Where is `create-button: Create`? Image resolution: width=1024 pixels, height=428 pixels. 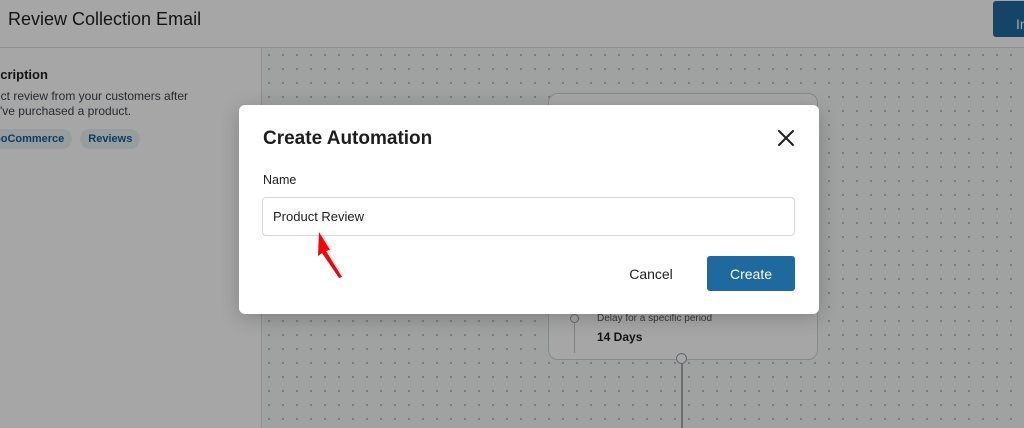
create-button: Create is located at coordinates (751, 273).